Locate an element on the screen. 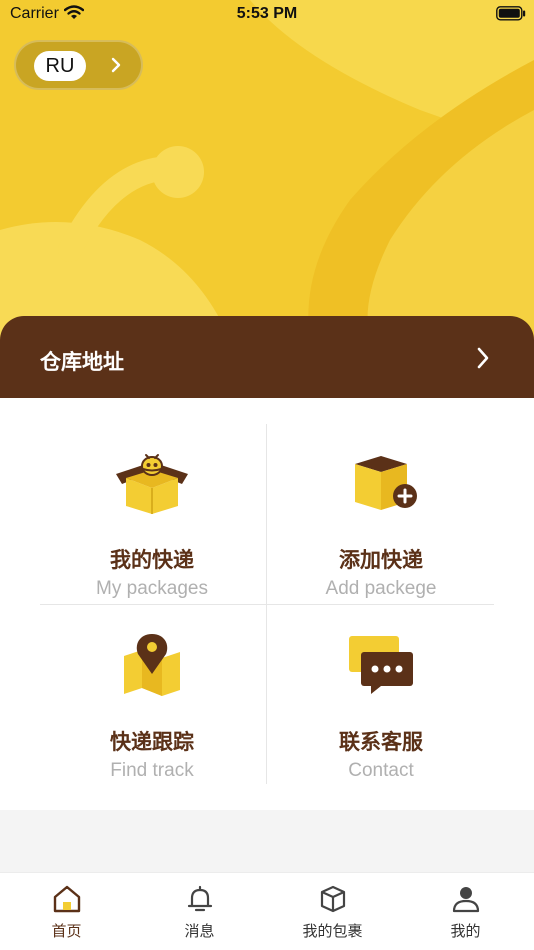 The width and height of the screenshot is (534, 950). tab-profile: 我的 is located at coordinates (465, 911).